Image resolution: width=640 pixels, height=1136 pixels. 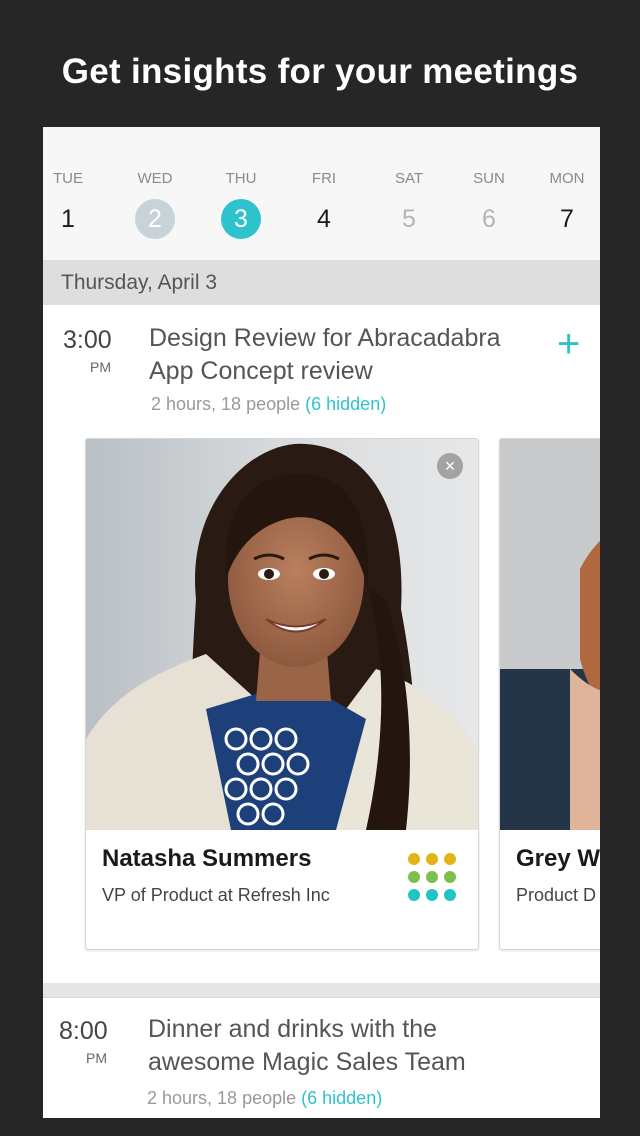 I want to click on day-number: 2, so click(x=155, y=219).